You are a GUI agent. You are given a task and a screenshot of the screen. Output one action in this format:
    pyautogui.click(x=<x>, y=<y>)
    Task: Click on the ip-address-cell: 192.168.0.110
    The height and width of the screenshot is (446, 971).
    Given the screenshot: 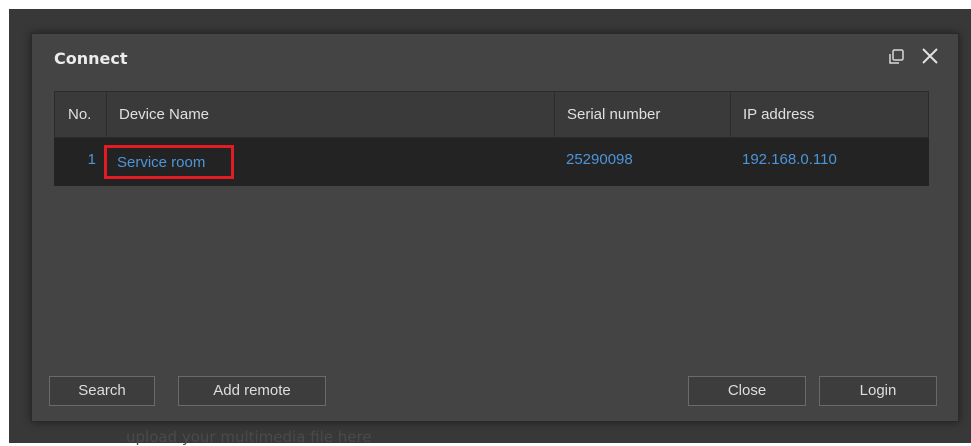 What is the action you would take?
    pyautogui.click(x=789, y=159)
    